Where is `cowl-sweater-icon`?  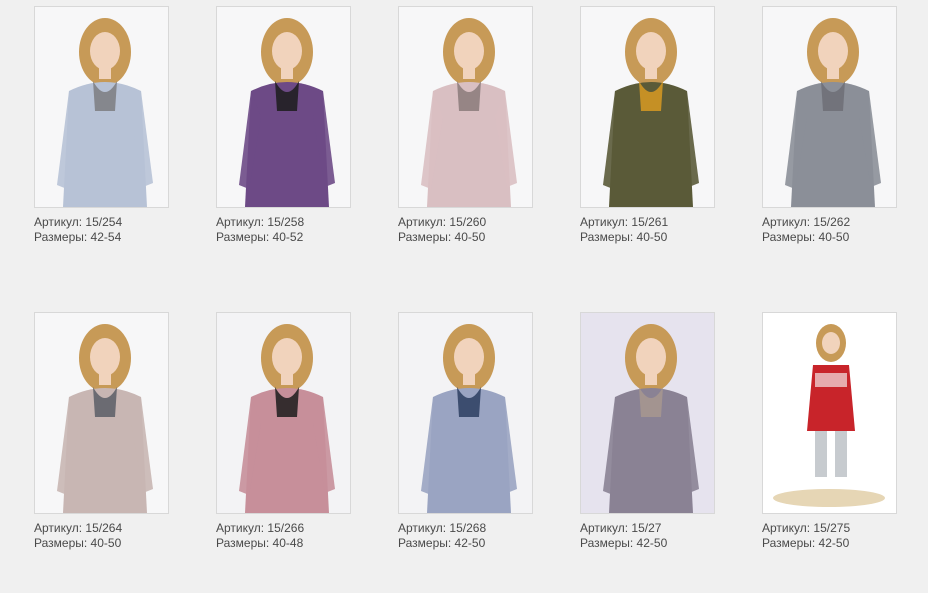
cowl-sweater-icon is located at coordinates (465, 107).